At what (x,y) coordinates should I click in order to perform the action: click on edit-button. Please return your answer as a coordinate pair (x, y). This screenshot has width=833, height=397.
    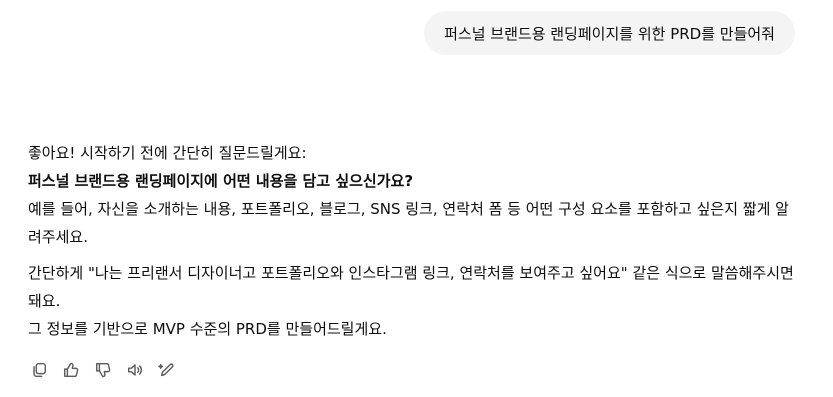
    Looking at the image, I should click on (167, 370).